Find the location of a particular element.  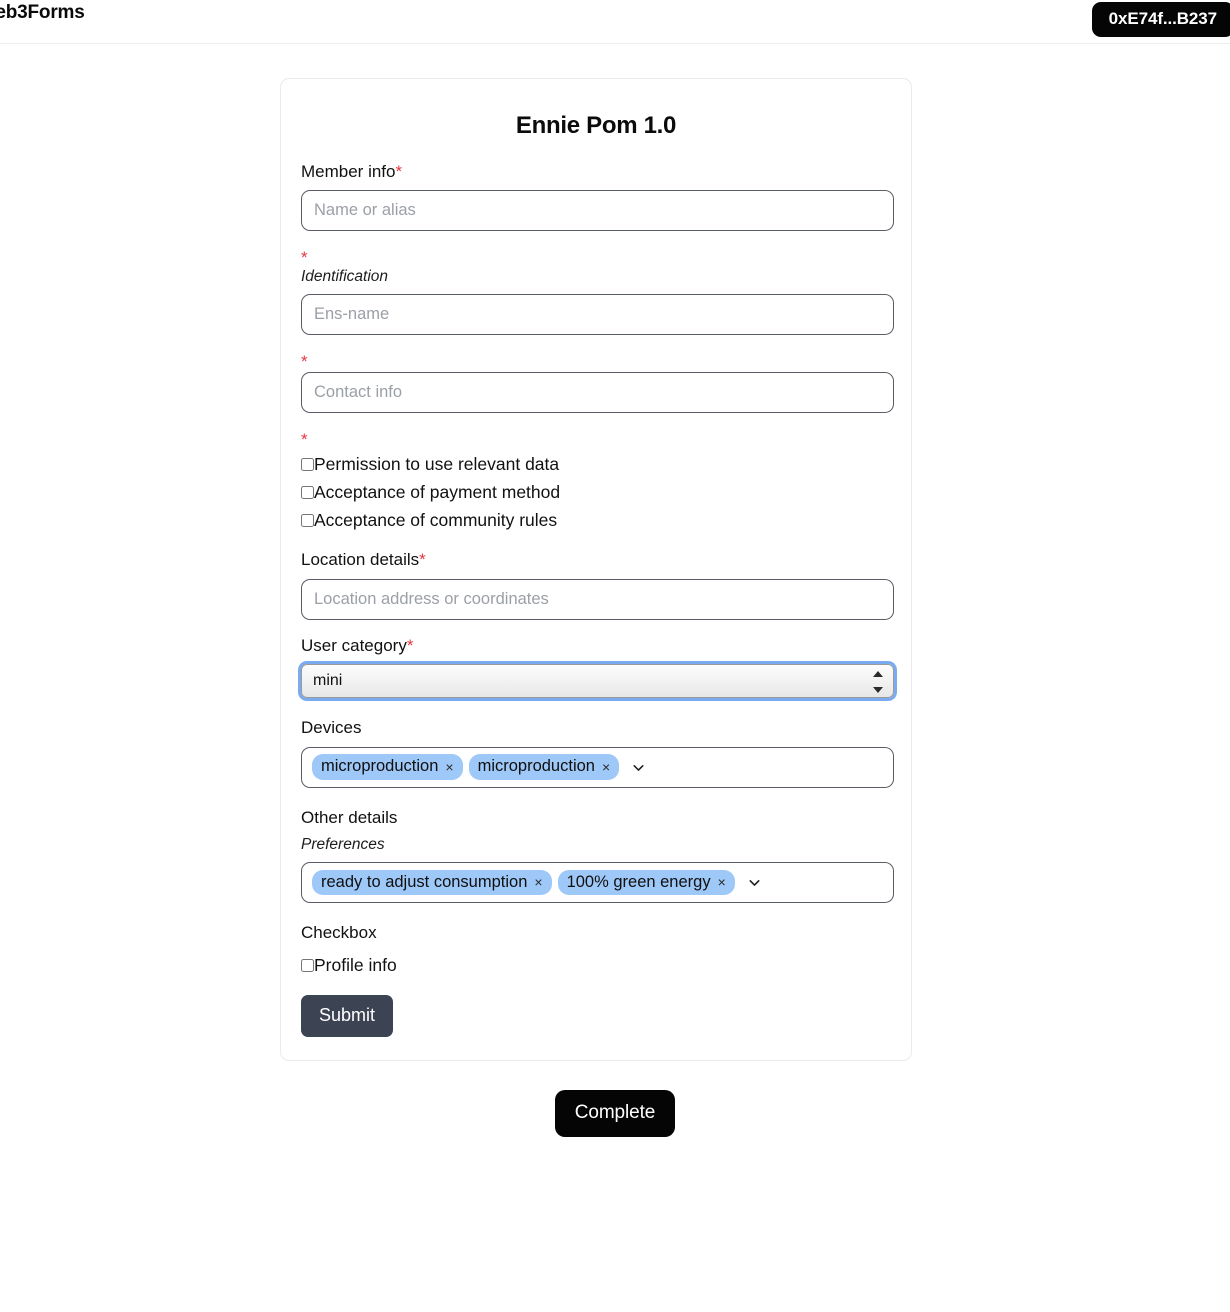

location-details-label-text: Location details is located at coordinates (360, 560).